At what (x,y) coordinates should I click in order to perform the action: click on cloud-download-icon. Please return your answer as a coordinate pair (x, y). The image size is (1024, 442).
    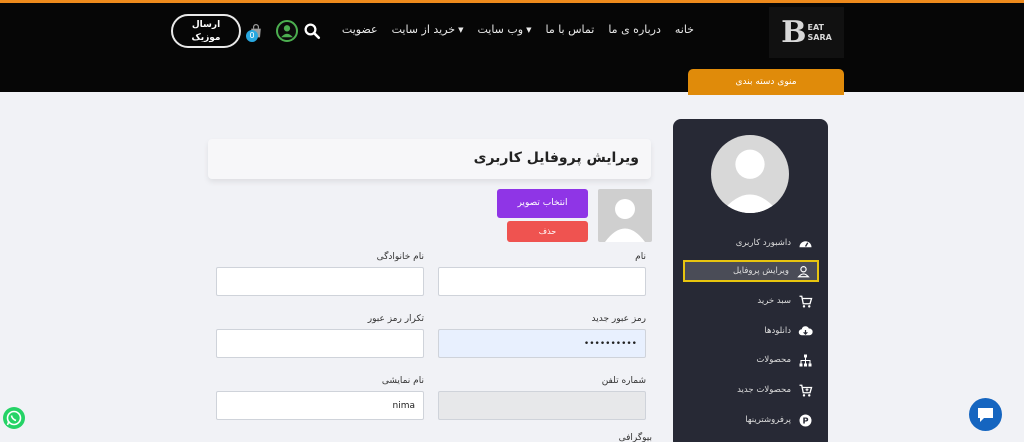
    Looking at the image, I should click on (805, 330).